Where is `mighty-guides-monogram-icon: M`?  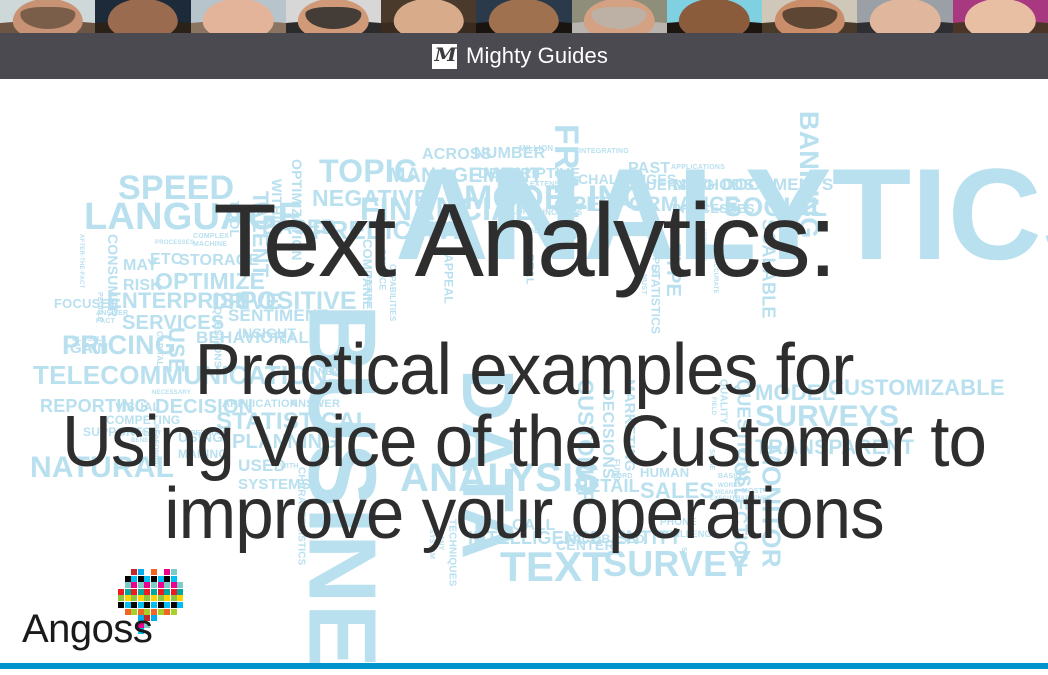
mighty-guides-monogram-icon: M is located at coordinates (445, 56).